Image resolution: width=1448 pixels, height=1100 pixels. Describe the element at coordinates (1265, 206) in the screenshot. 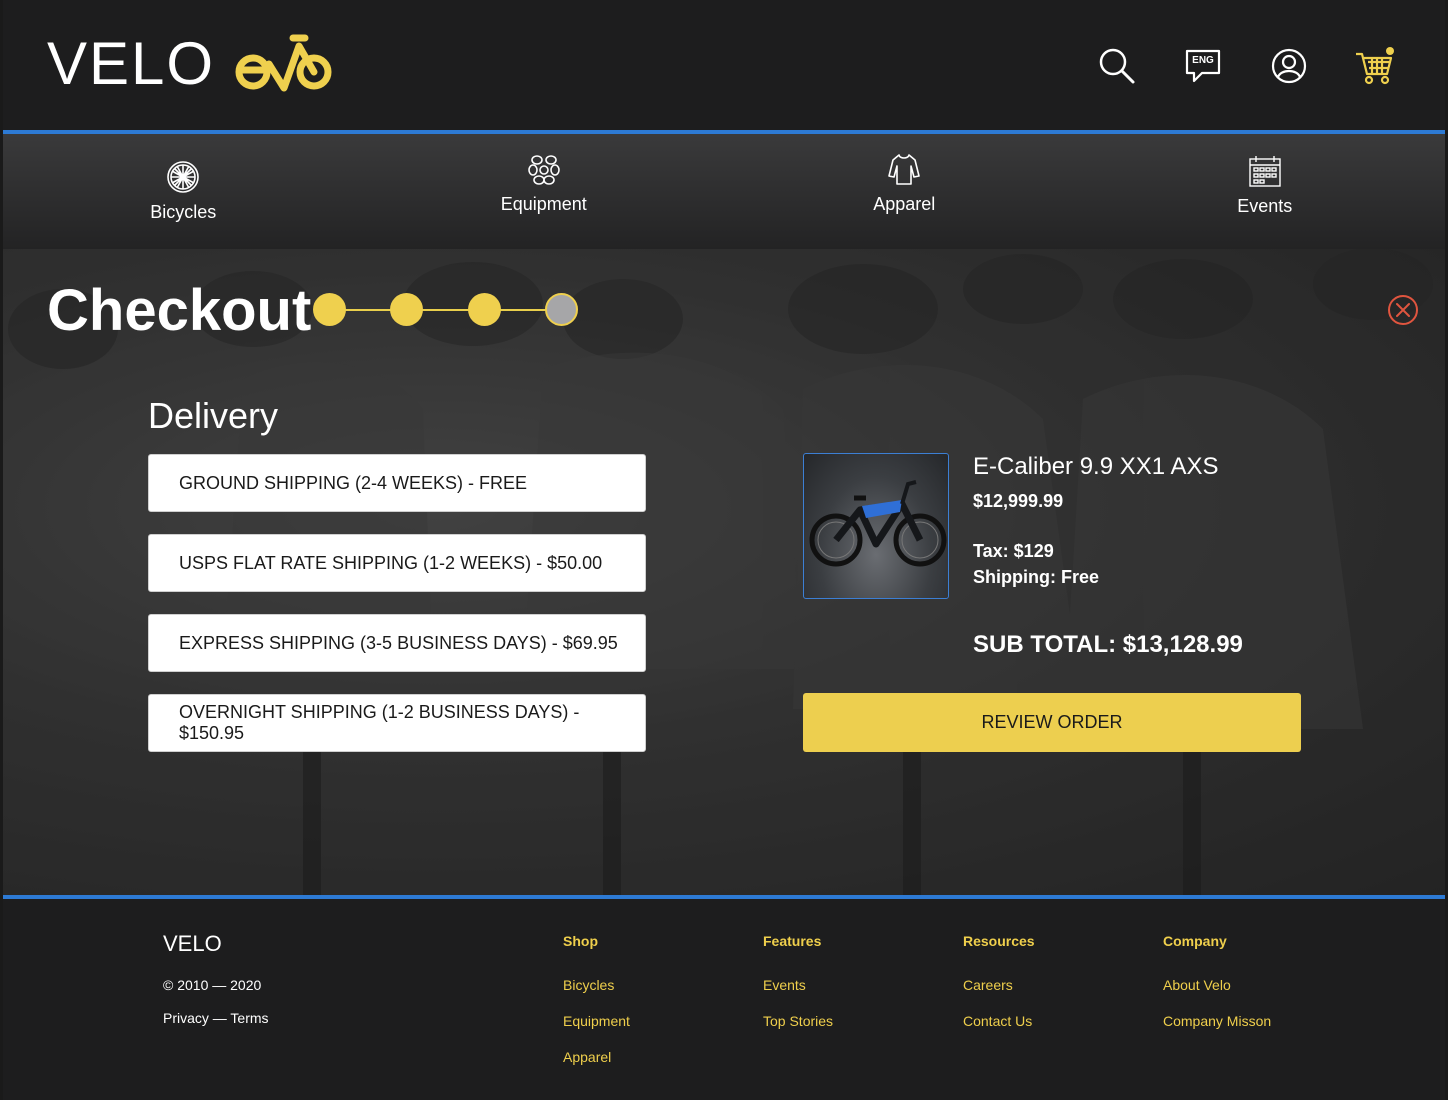

I see `nav-label: Events` at that location.